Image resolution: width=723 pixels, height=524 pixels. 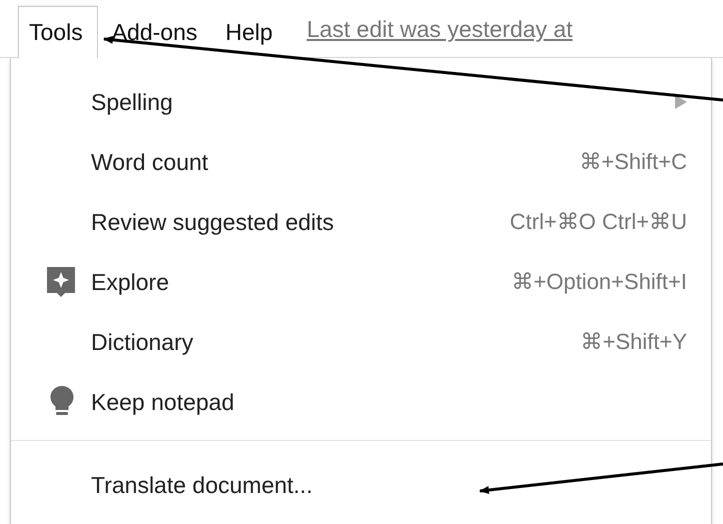 I want to click on keyboard-shortcut: ⌘+Shift+Y, so click(x=633, y=342).